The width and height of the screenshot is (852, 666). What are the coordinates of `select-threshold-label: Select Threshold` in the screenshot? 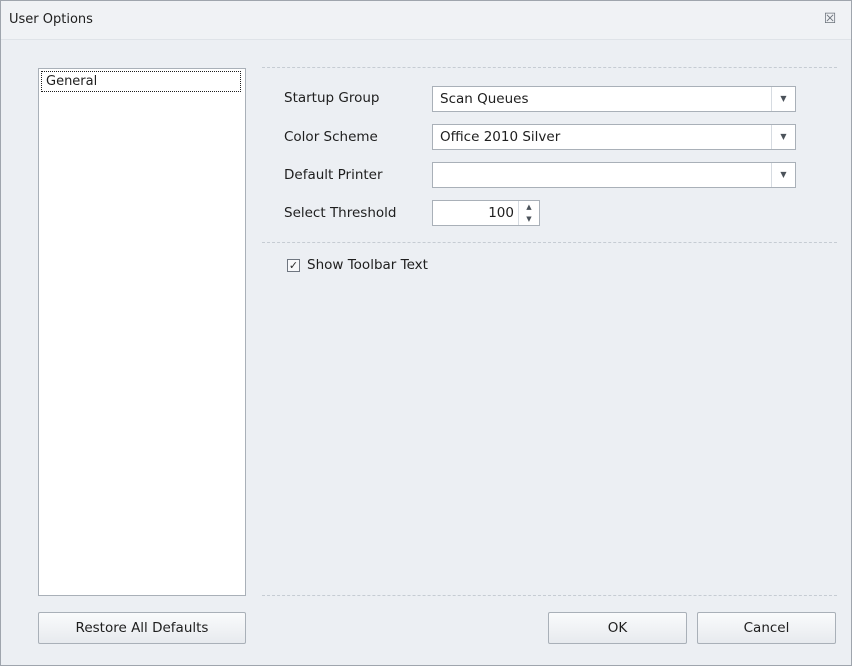 It's located at (340, 213).